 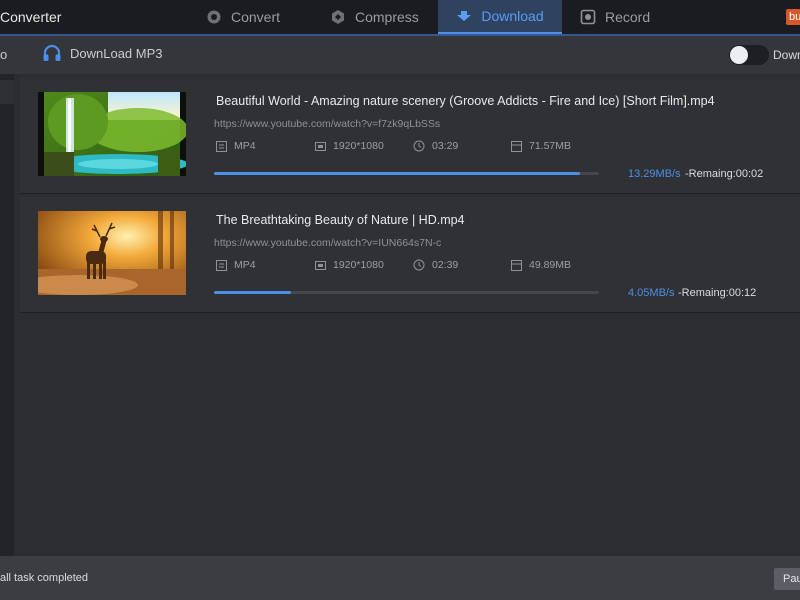 What do you see at coordinates (749, 55) in the screenshot?
I see `download-toggle` at bounding box center [749, 55].